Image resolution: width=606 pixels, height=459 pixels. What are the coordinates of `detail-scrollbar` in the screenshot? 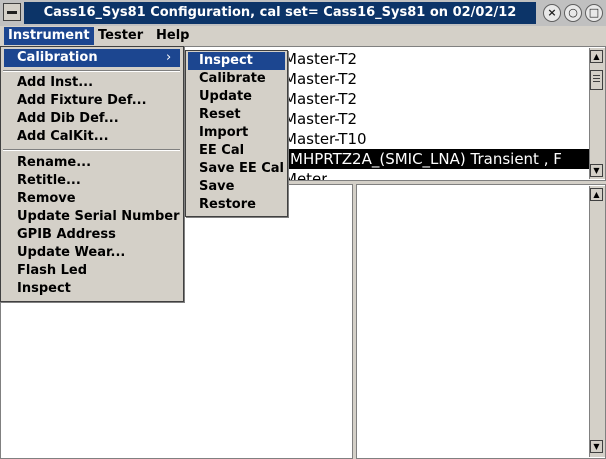 It's located at (597, 321).